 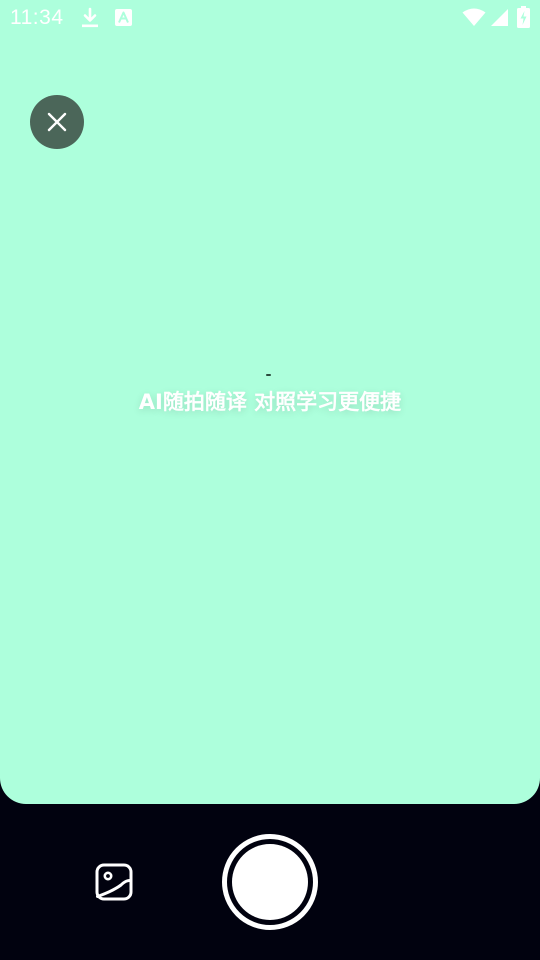 I want to click on close-icon, so click(x=57, y=122).